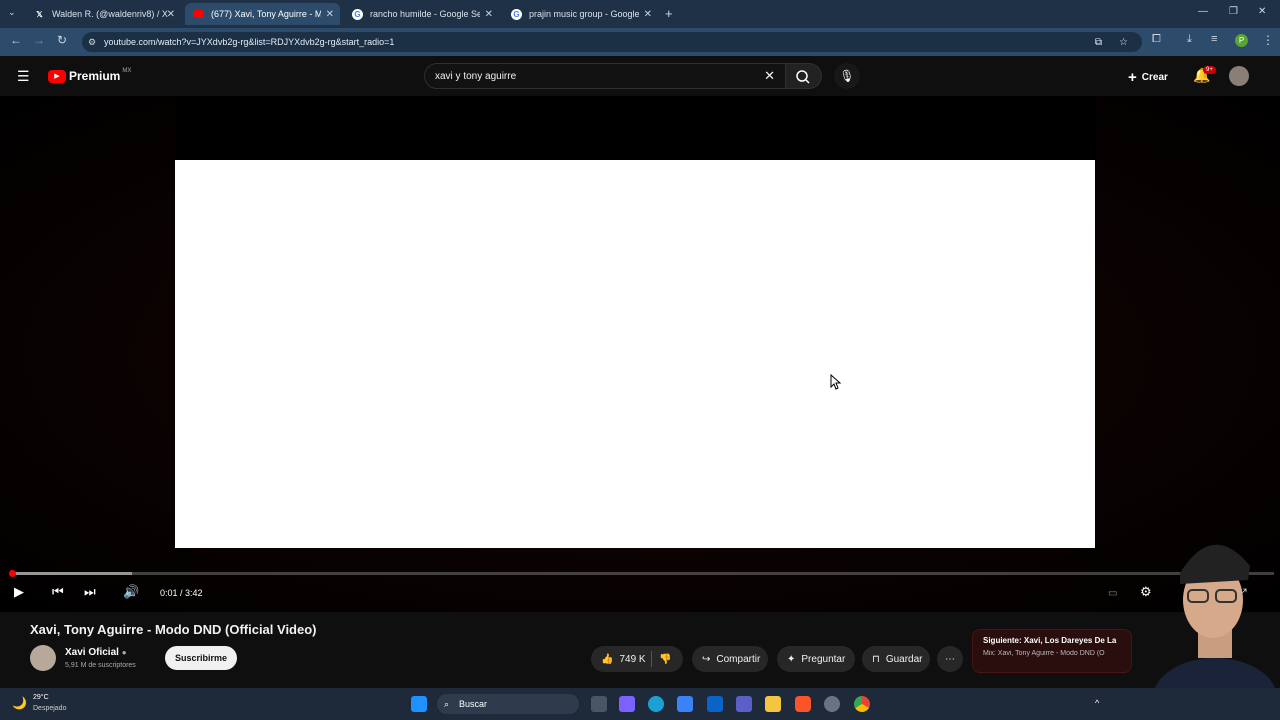 This screenshot has height=720, width=1280. I want to click on taskbar-search: ⌕ Buscar, so click(508, 704).